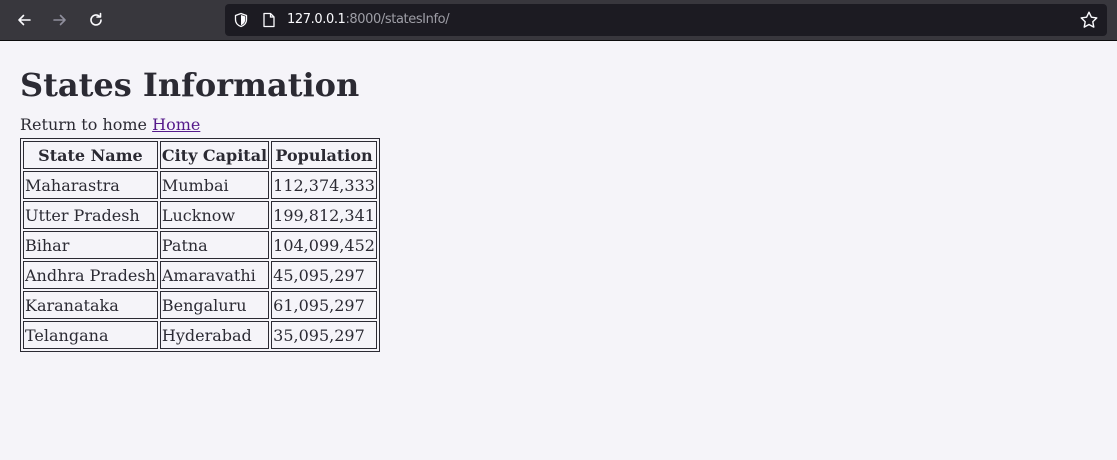  I want to click on star-icon, so click(1089, 20).